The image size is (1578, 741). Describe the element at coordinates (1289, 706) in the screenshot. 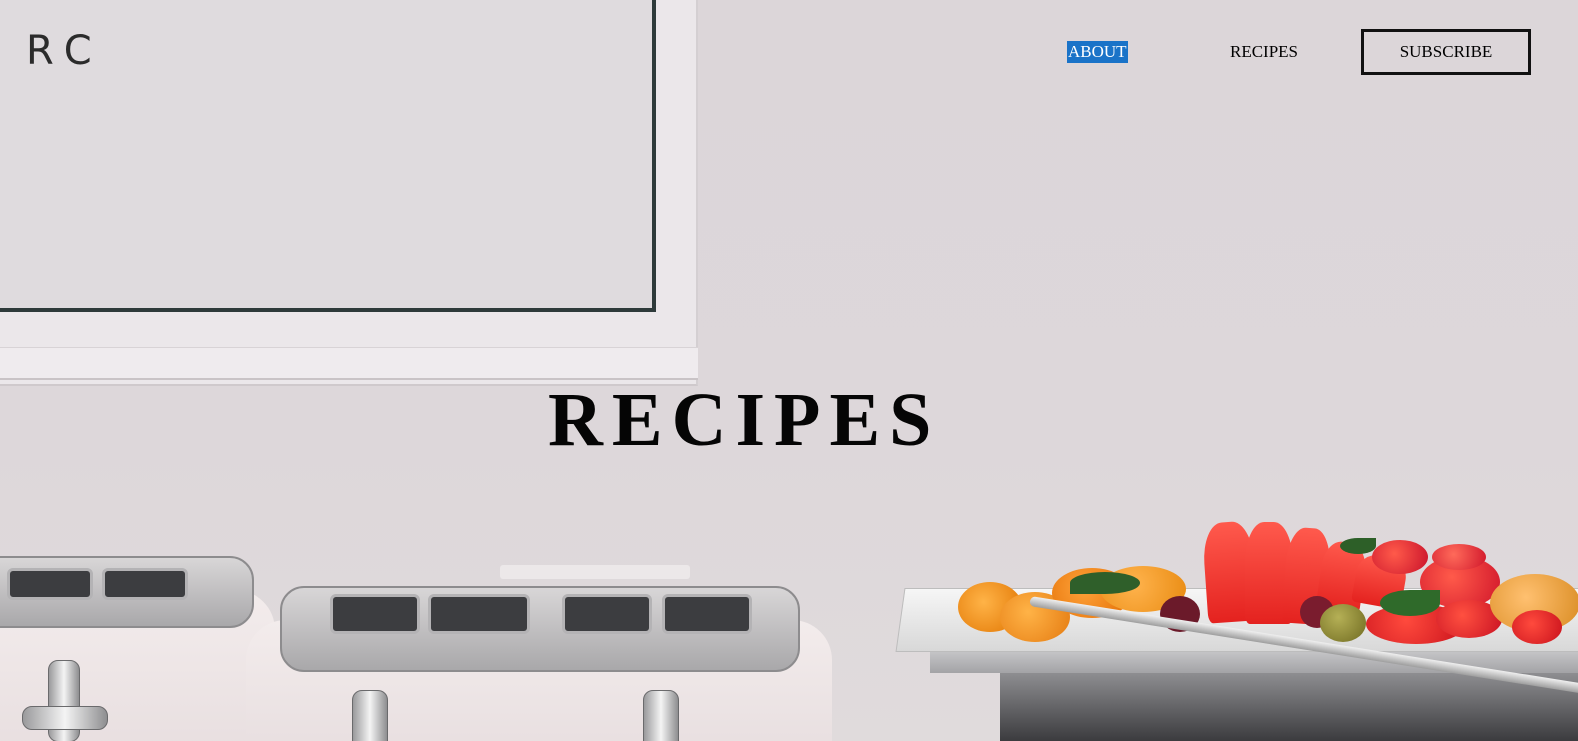

I see `serving-stand` at that location.